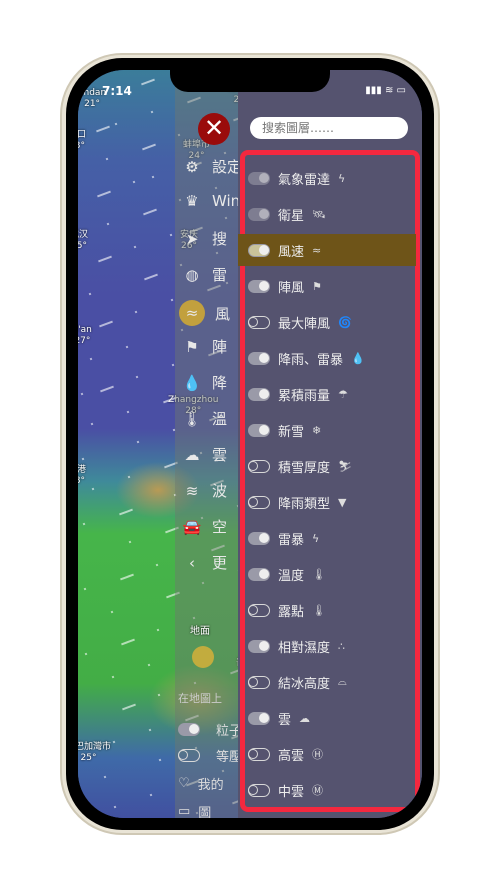 Image resolution: width=500 pixels, height=888 pixels. I want to click on layer-item: 風速 ≈, so click(327, 250).